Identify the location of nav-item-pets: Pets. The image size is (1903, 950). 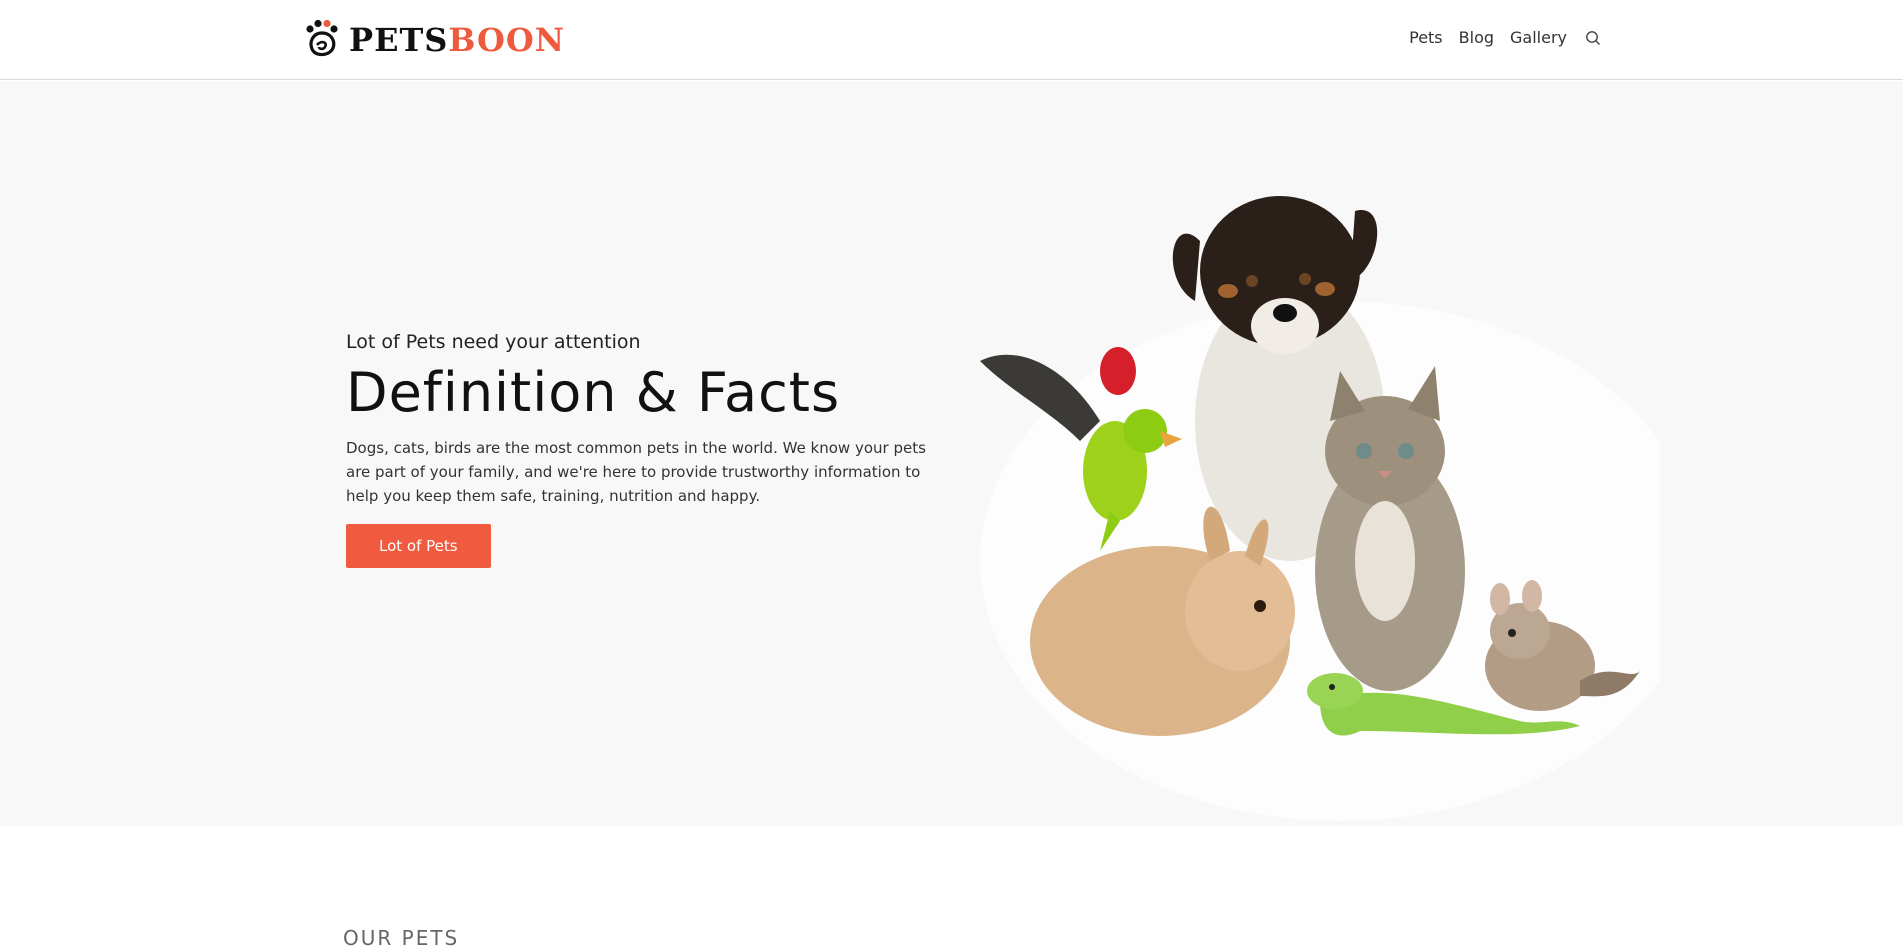
(1426, 37).